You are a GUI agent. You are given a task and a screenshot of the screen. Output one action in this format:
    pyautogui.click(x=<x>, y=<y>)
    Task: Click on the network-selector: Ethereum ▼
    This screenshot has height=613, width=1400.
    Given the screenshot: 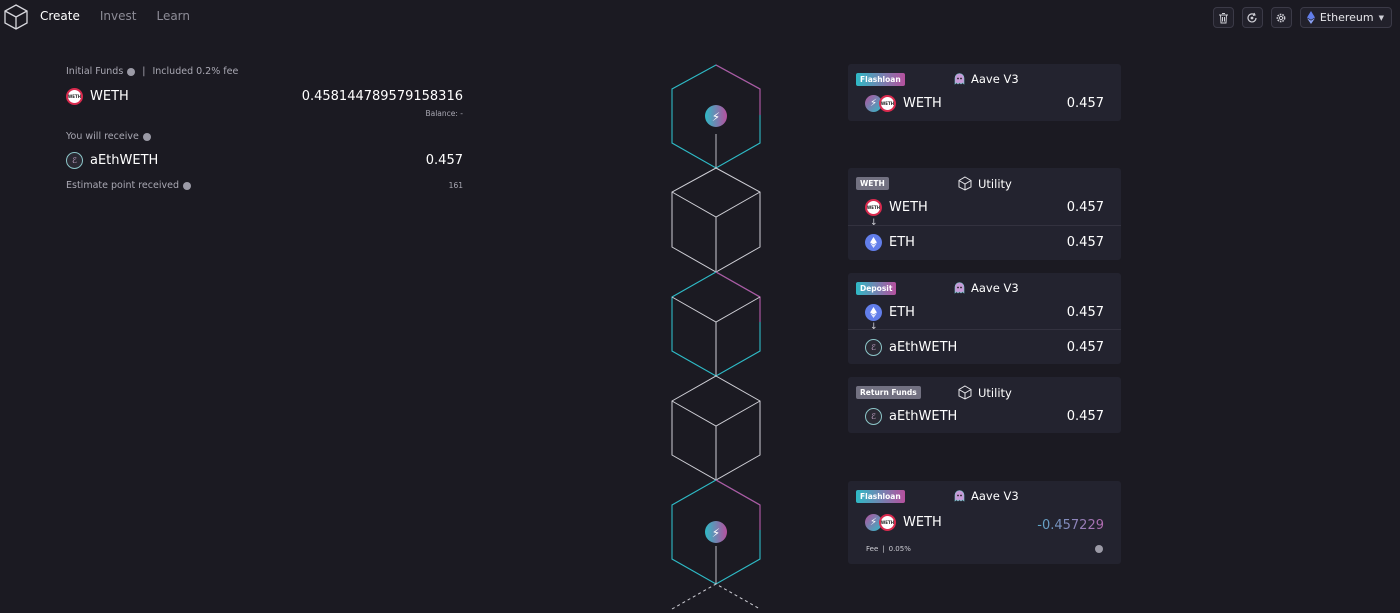 What is the action you would take?
    pyautogui.click(x=1345, y=17)
    